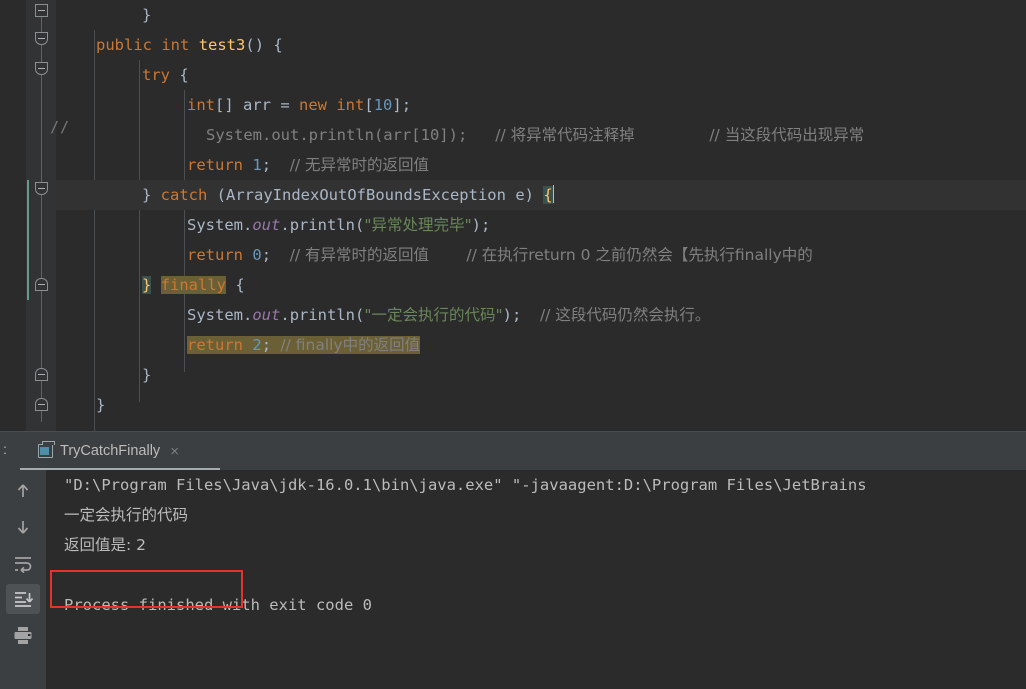 The width and height of the screenshot is (1026, 689). Describe the element at coordinates (541, 285) in the screenshot. I see `code-line: } finally {` at that location.